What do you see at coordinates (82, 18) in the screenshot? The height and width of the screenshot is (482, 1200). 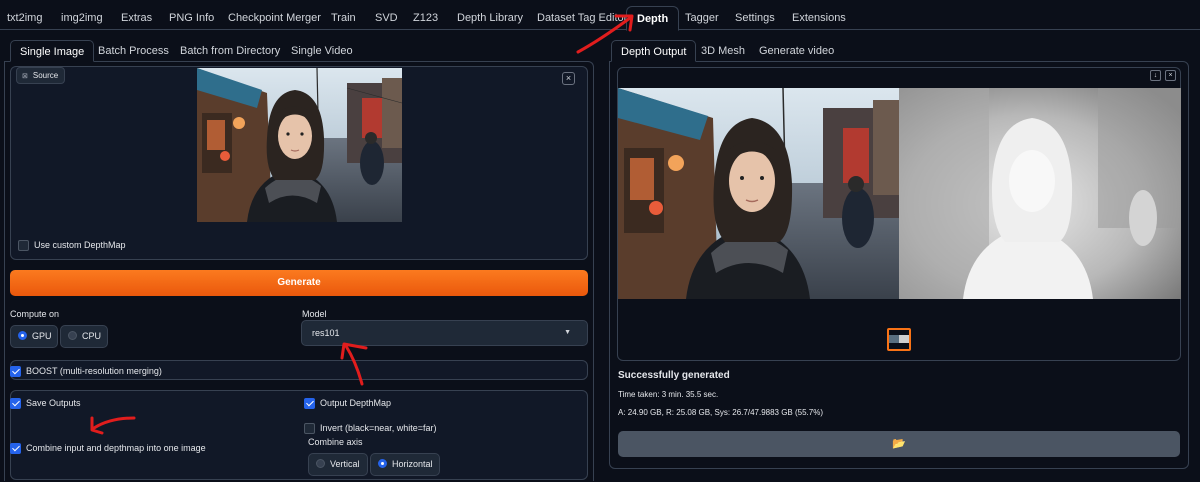 I see `tab-img2img: img2img` at bounding box center [82, 18].